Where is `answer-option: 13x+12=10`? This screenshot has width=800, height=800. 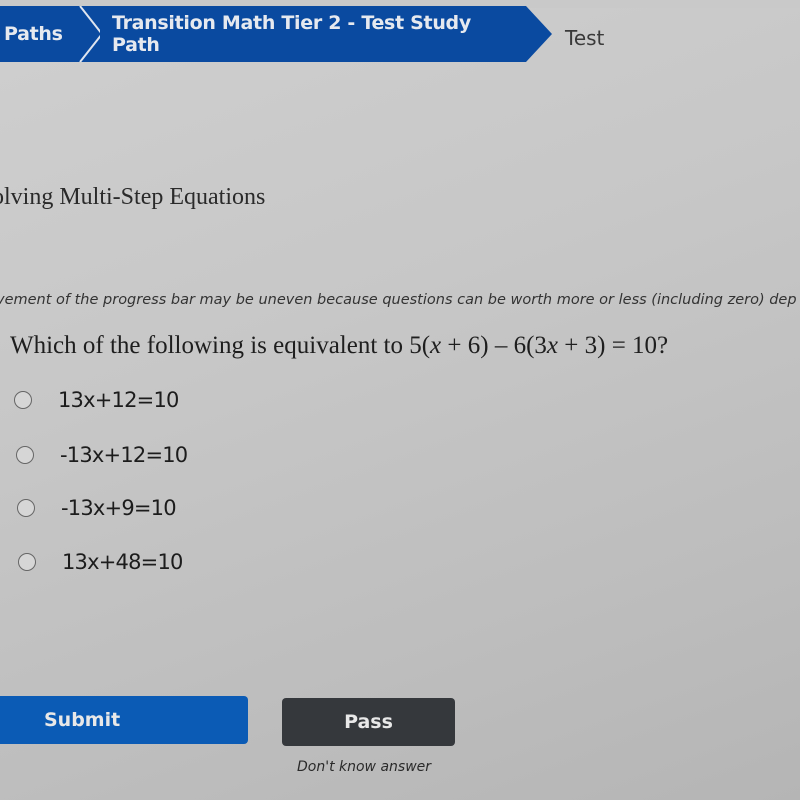
answer-option: 13x+12=10 is located at coordinates (96, 400).